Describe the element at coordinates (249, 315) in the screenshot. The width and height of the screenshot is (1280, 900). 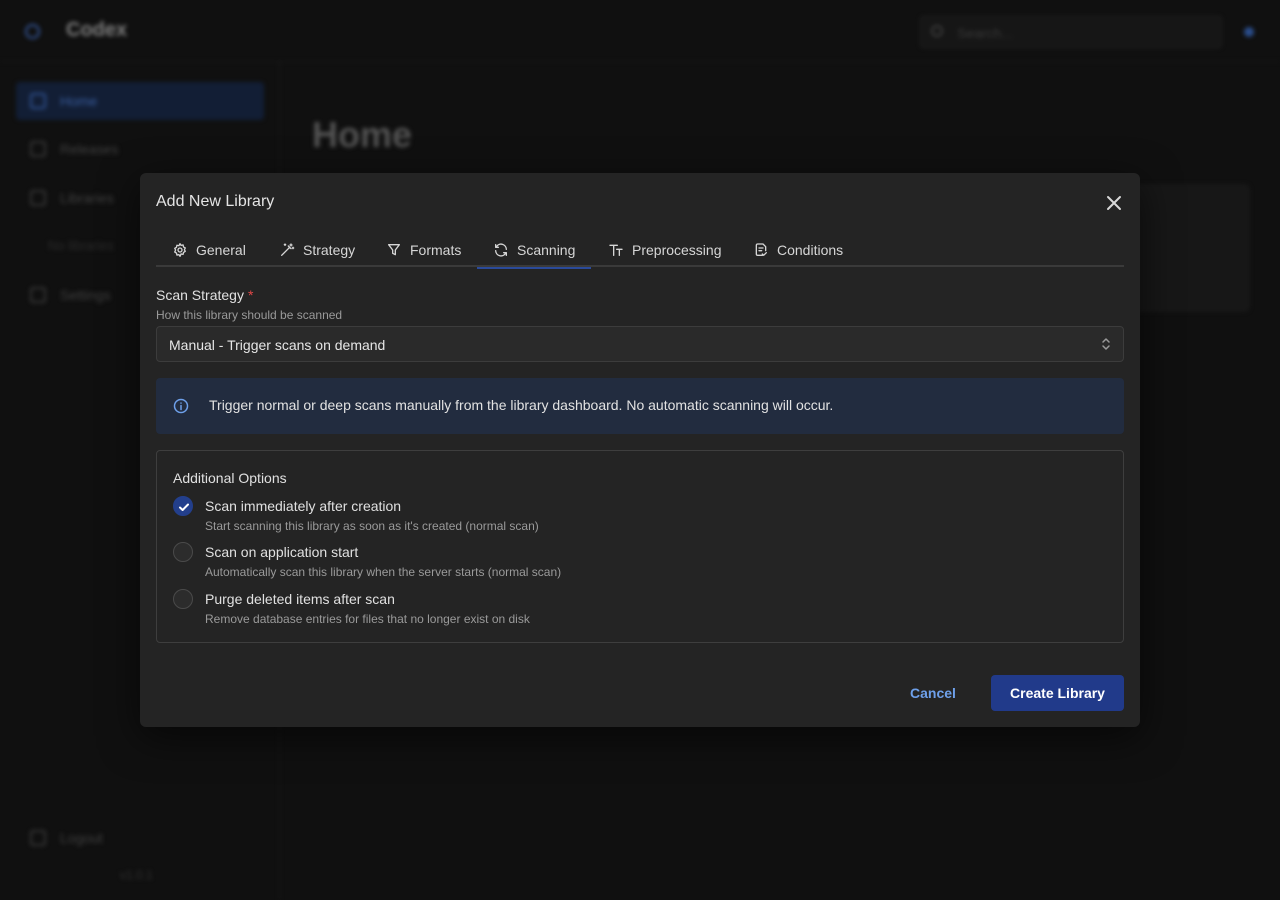
I see `scan-strategy-description: How this library should be scanned` at that location.